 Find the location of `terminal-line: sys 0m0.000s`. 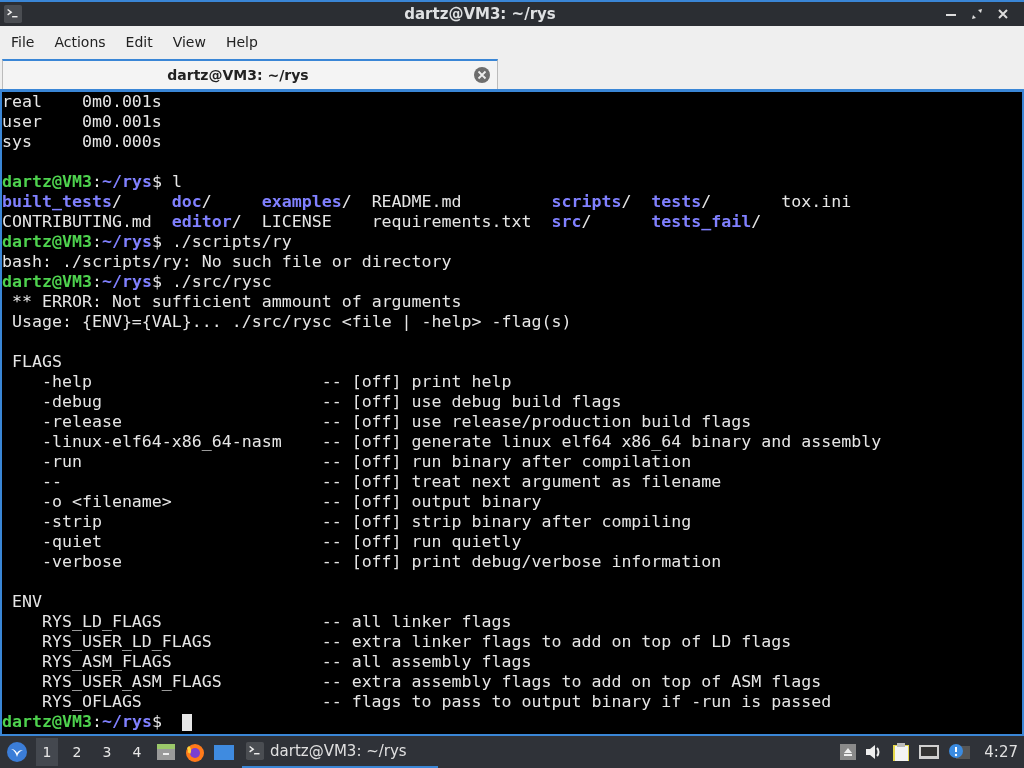

terminal-line: sys 0m0.000s is located at coordinates (82, 142).